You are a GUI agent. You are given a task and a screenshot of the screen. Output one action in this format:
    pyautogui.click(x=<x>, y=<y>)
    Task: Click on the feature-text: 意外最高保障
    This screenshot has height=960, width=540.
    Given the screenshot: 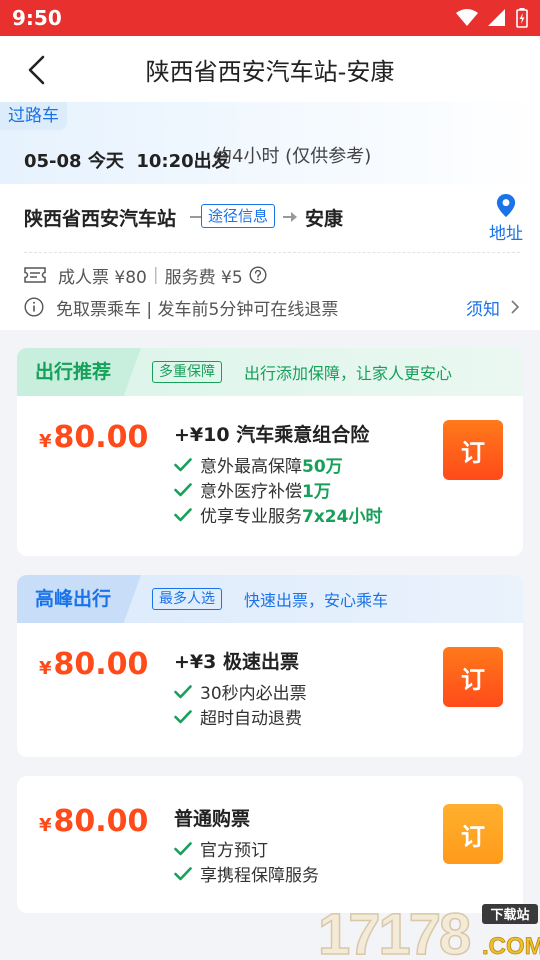 What is the action you would take?
    pyautogui.click(x=251, y=467)
    